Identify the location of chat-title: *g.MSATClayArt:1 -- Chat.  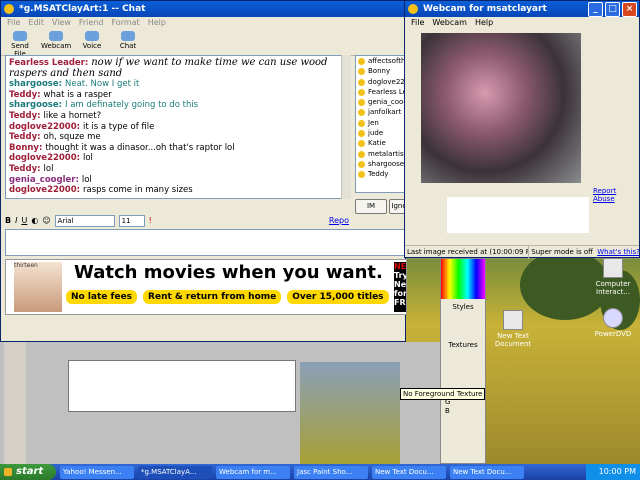
(82, 9).